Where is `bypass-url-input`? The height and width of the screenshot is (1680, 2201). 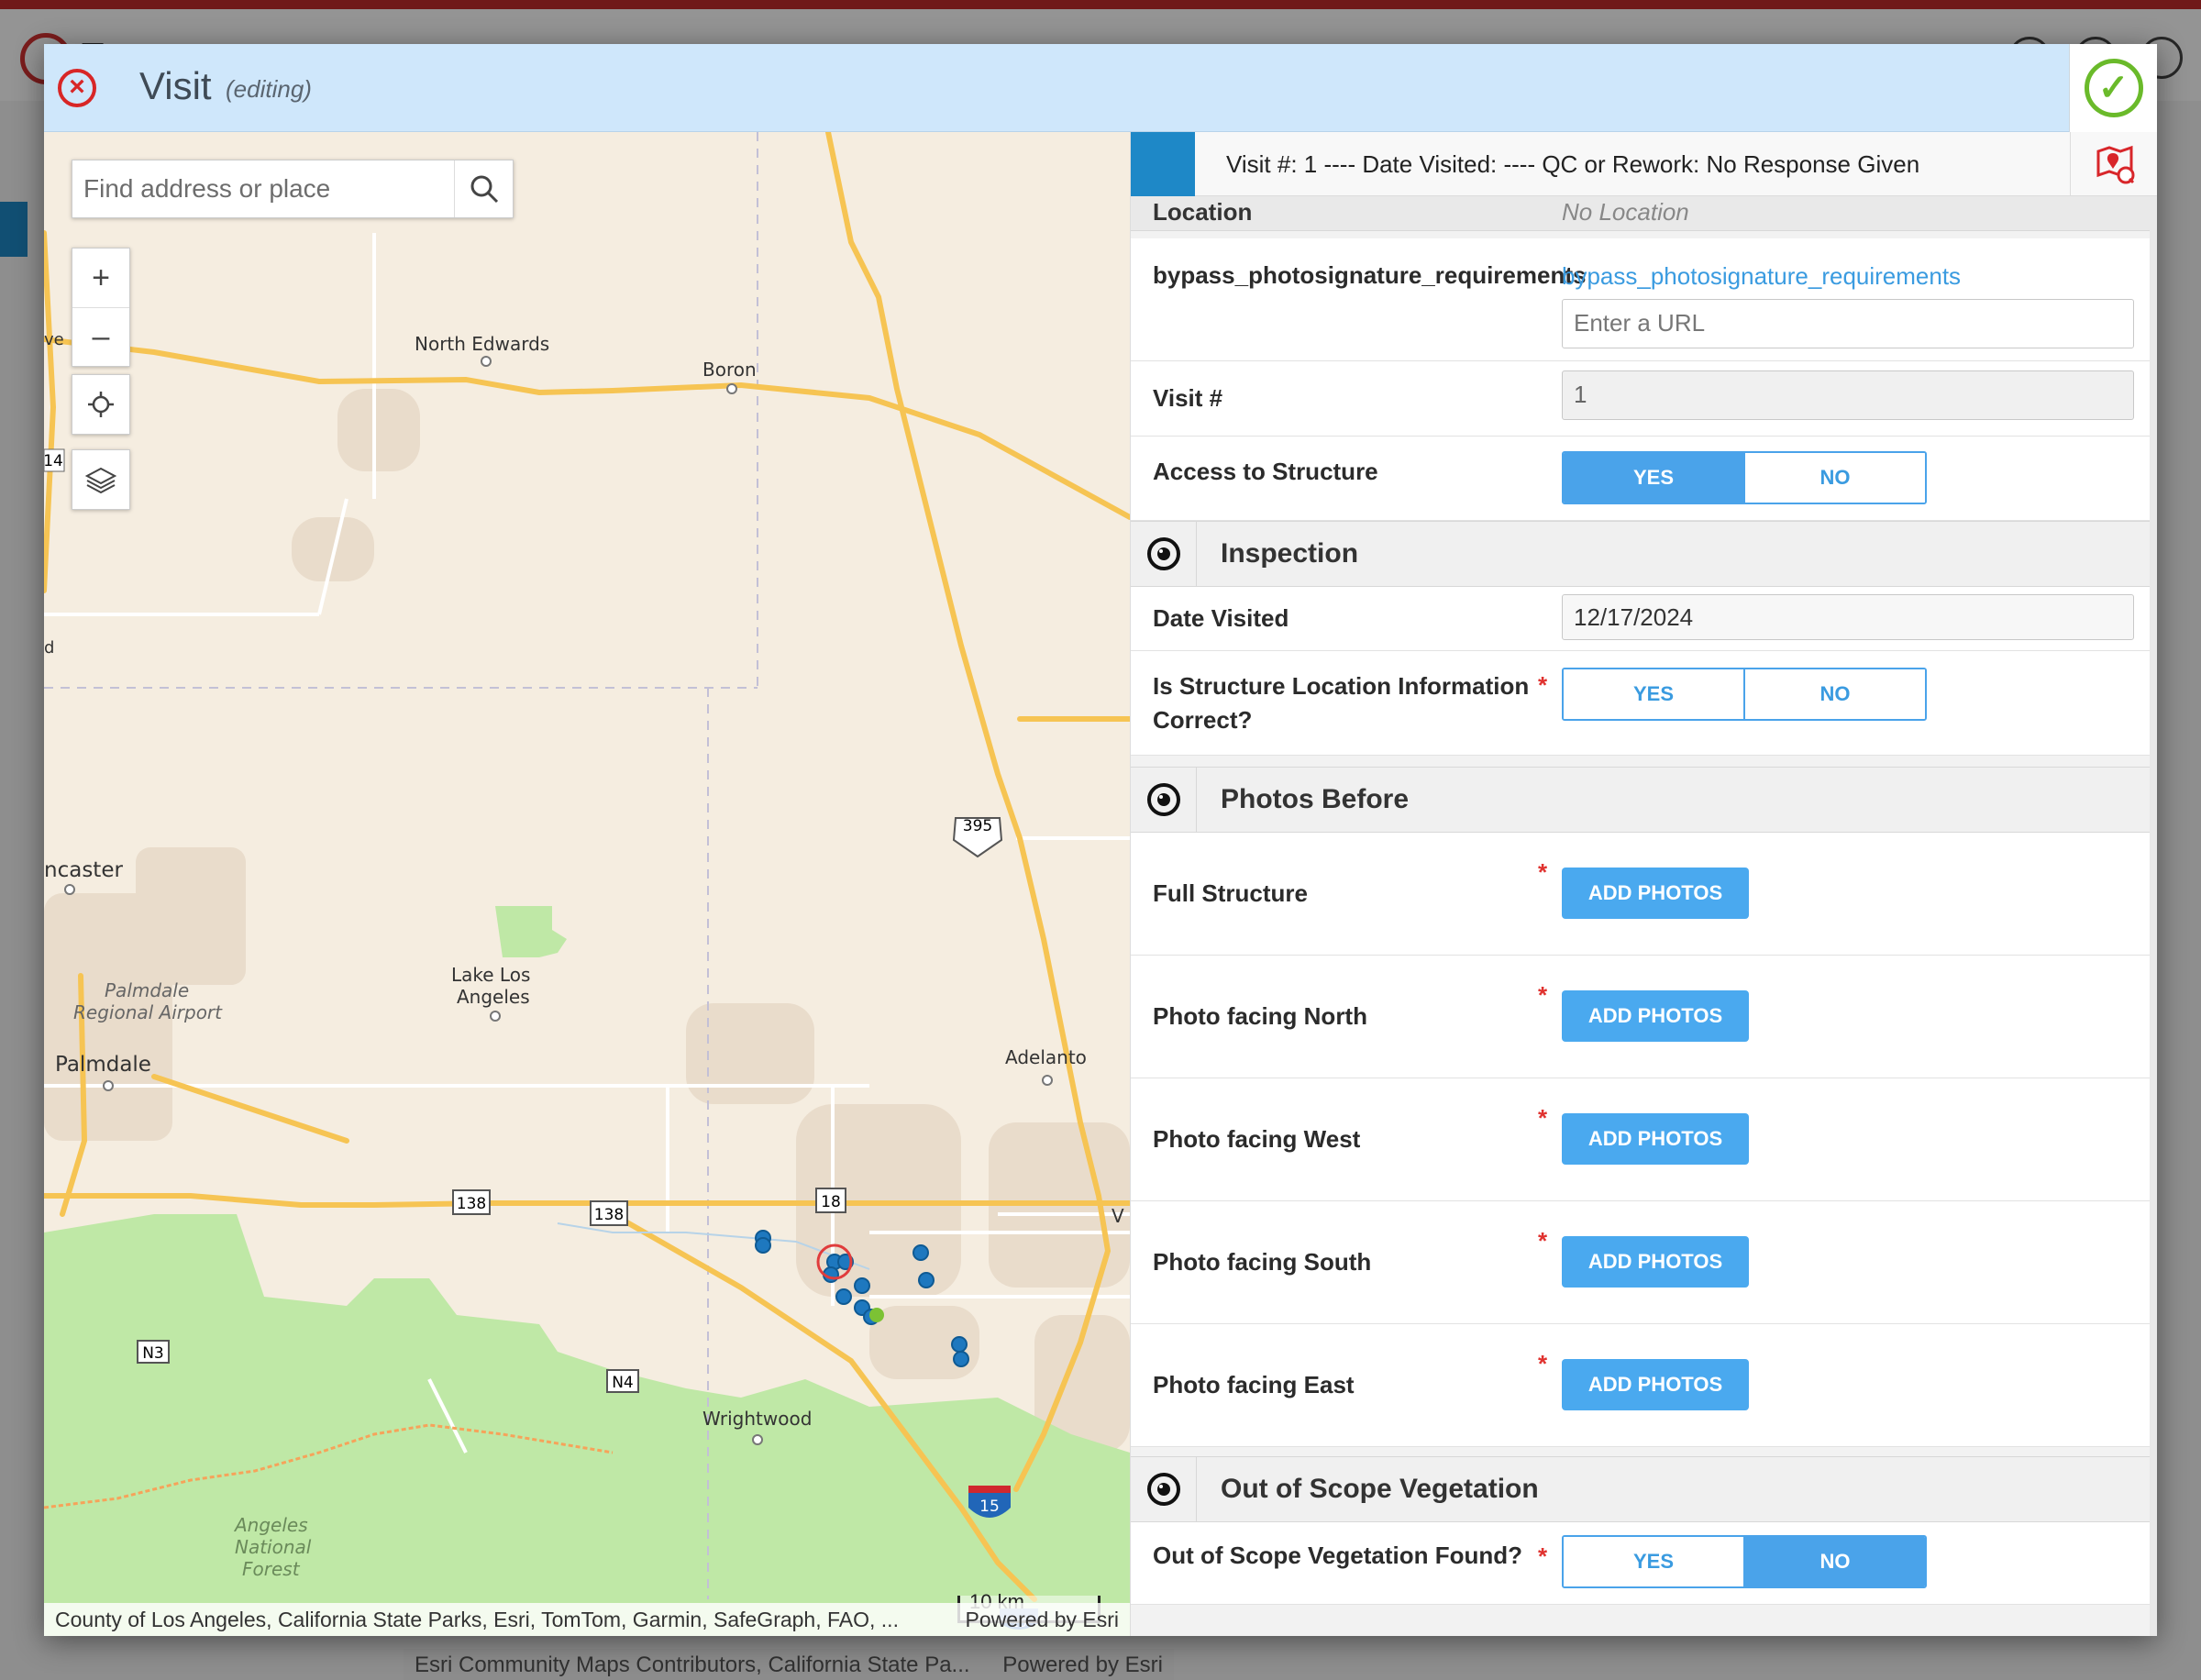
bypass-url-input is located at coordinates (1848, 323).